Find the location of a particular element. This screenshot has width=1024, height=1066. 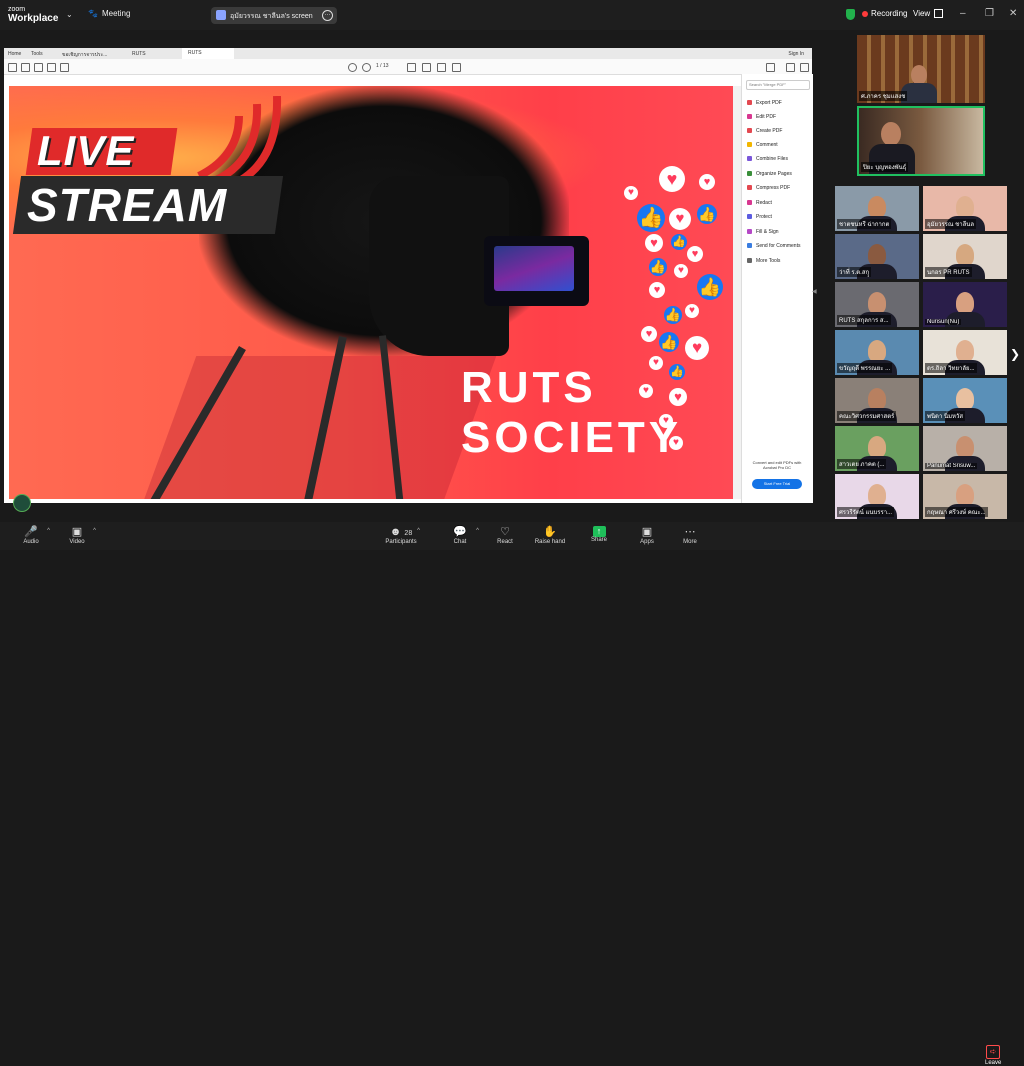

tool-redact: Redact is located at coordinates (759, 203).